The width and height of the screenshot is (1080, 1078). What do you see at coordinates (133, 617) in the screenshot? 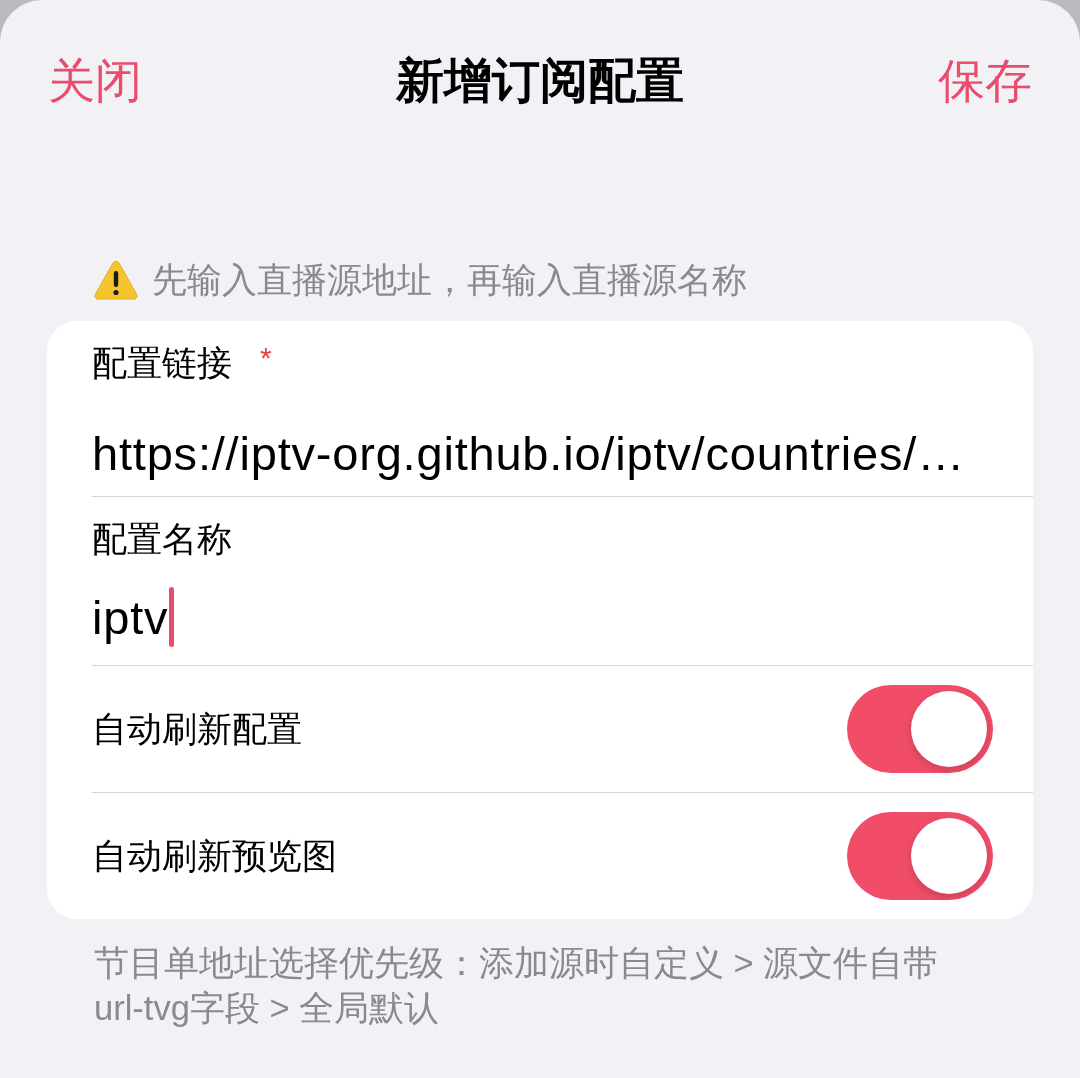
I see `input-field: iptv` at bounding box center [133, 617].